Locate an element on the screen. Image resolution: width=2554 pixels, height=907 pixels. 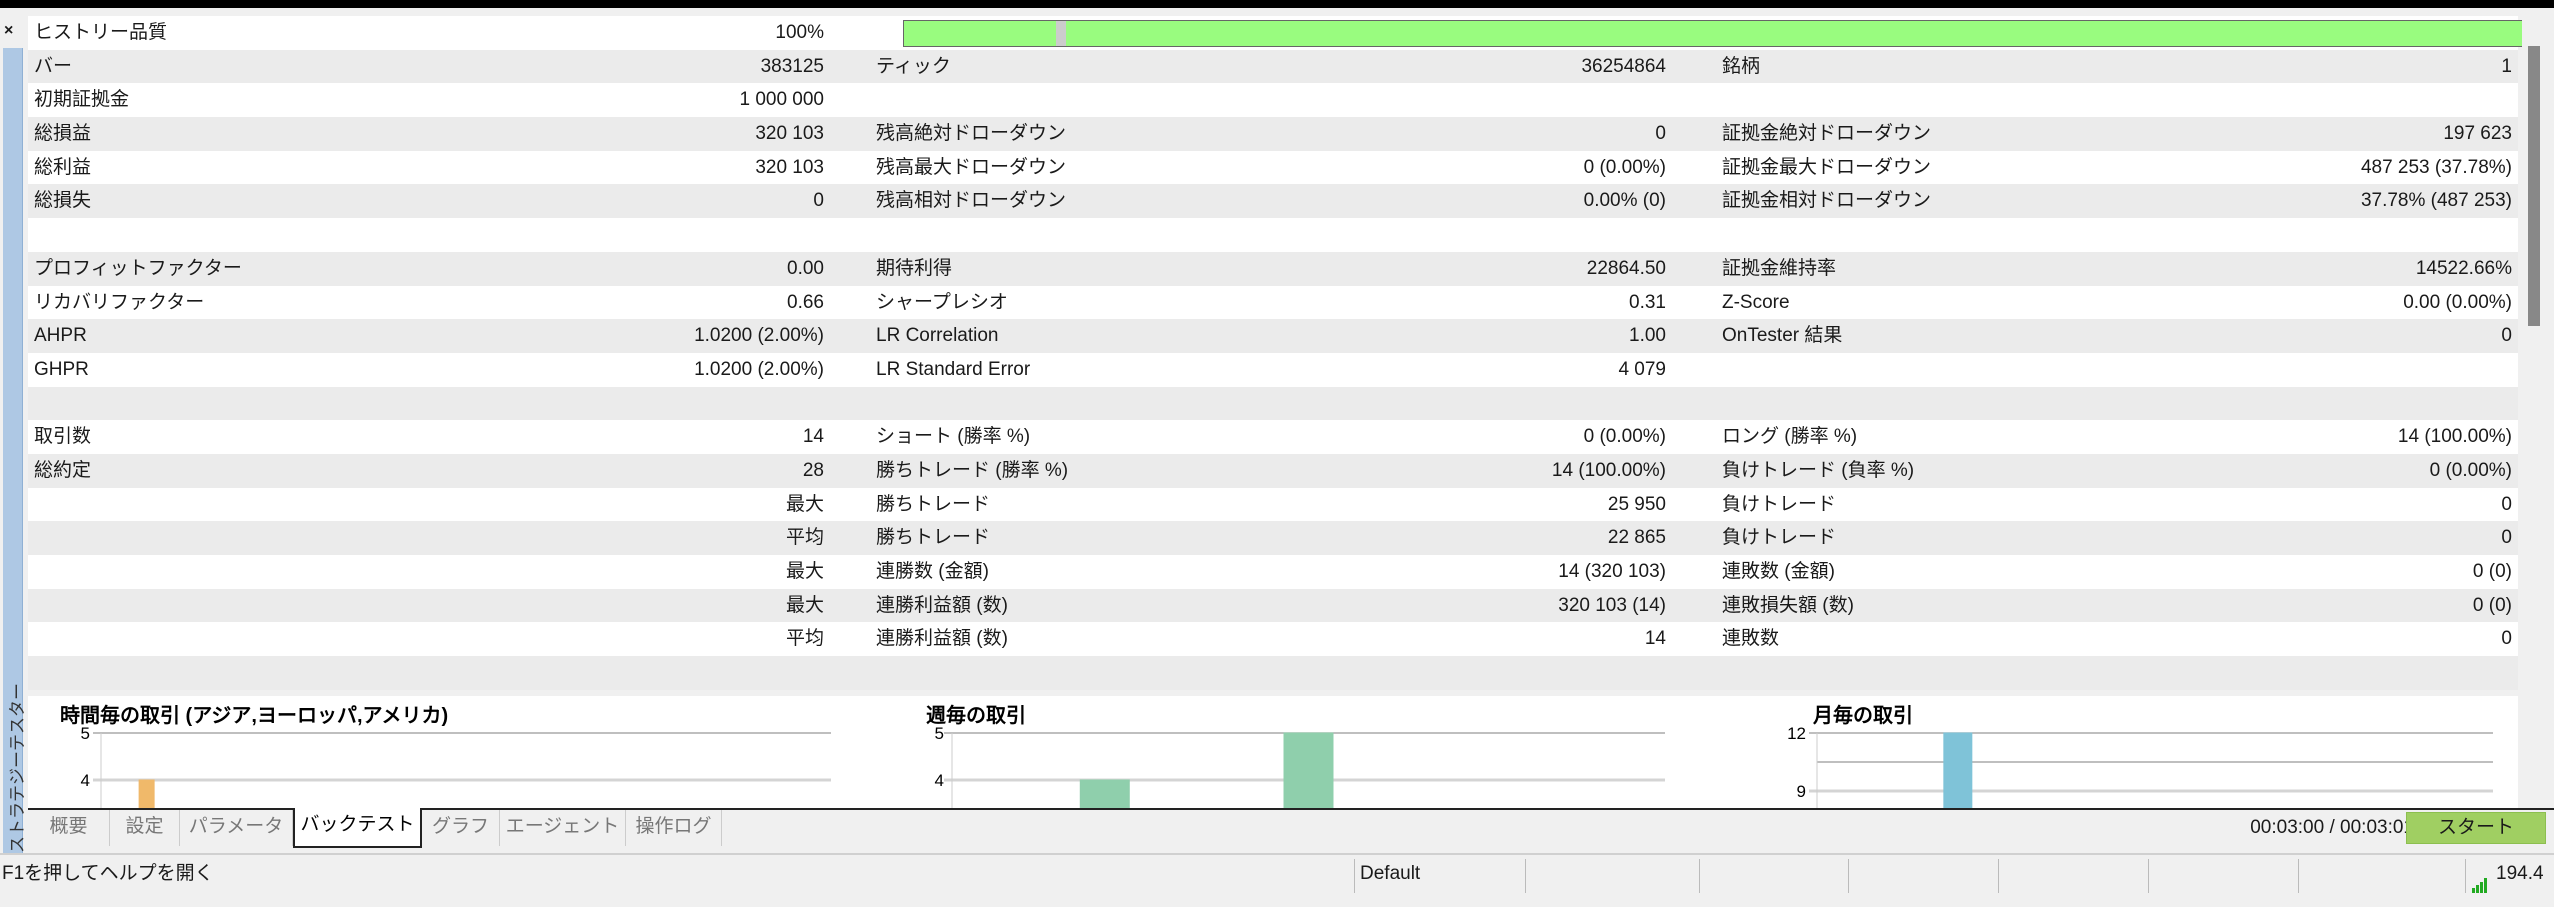
stat-label: 残高相対ドローダウン is located at coordinates (971, 201).